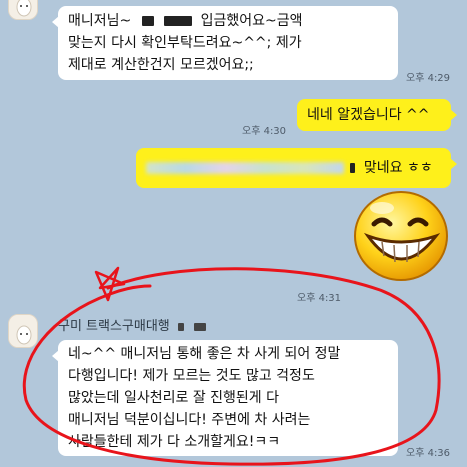 This screenshot has height=467, width=467. Describe the element at coordinates (401, 236) in the screenshot. I see `grinning-face-emoticon` at that location.